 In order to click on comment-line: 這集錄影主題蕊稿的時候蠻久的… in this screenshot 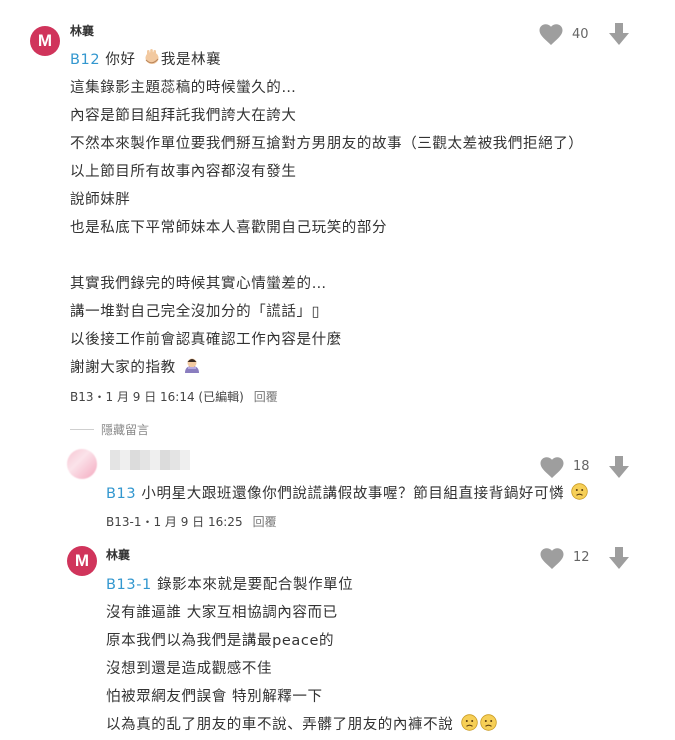, I will do `click(183, 88)`.